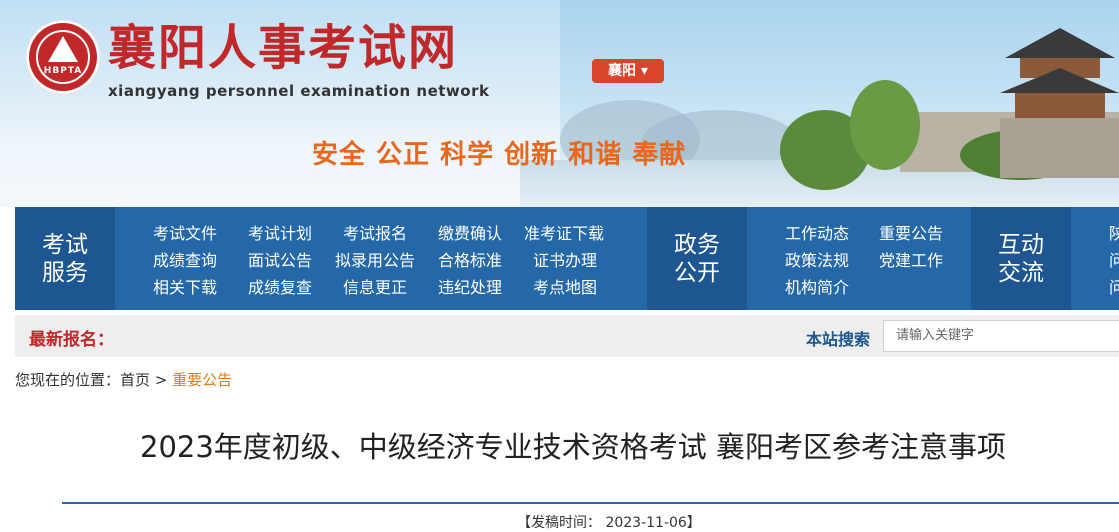 This screenshot has width=1119, height=532. I want to click on city-select-button: 襄阳 ▾, so click(628, 71).